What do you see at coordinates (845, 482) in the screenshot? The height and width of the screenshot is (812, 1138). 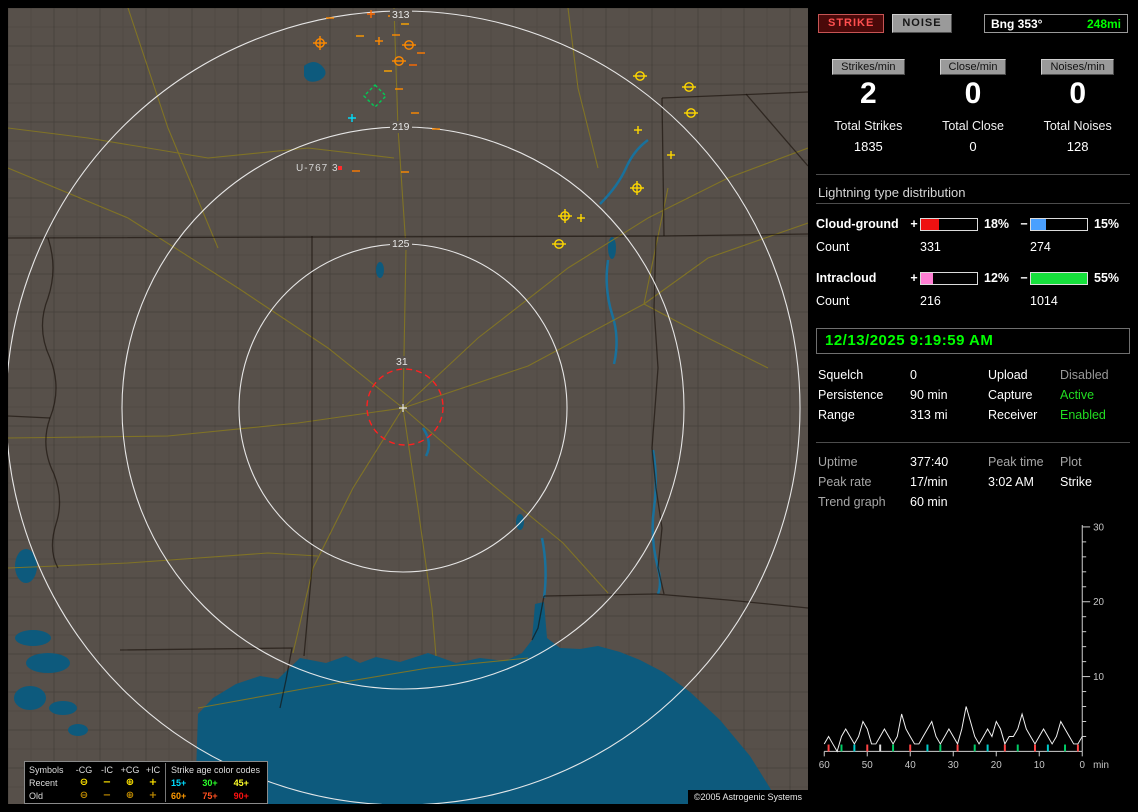 I see `peak-rate-label: Peak rate` at bounding box center [845, 482].